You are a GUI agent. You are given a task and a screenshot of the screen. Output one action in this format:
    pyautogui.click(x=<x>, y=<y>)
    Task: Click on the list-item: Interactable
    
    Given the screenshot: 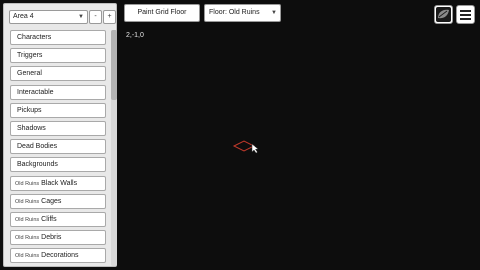 What is the action you would take?
    pyautogui.click(x=58, y=92)
    